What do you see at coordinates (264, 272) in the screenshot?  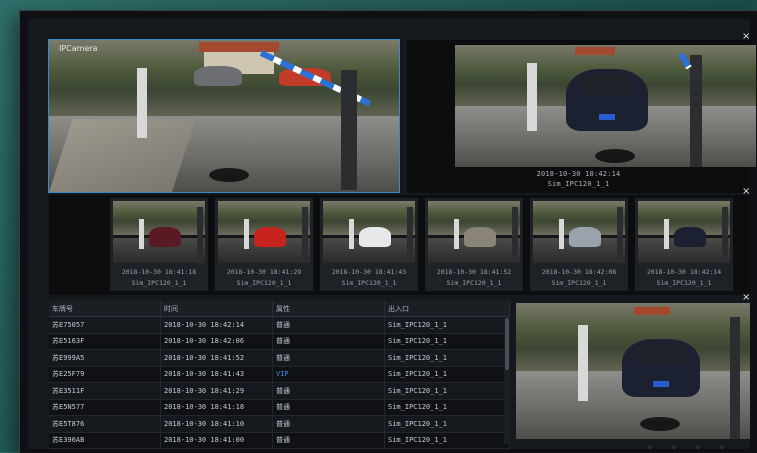 I see `thumbnail-timestamp: 2018-10-30 18:41:29` at bounding box center [264, 272].